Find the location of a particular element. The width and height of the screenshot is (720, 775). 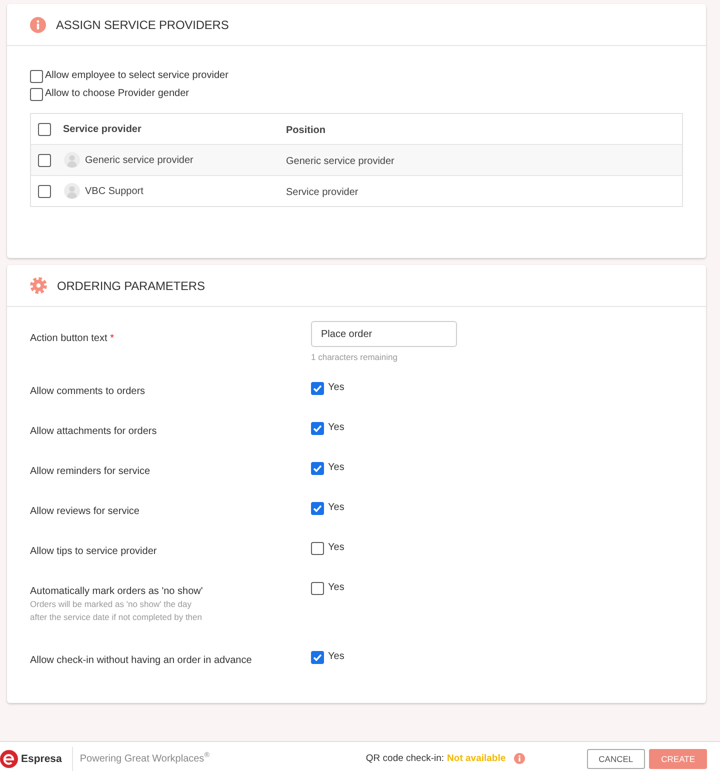

section-title: ORDERING PARAMETERS is located at coordinates (131, 285).